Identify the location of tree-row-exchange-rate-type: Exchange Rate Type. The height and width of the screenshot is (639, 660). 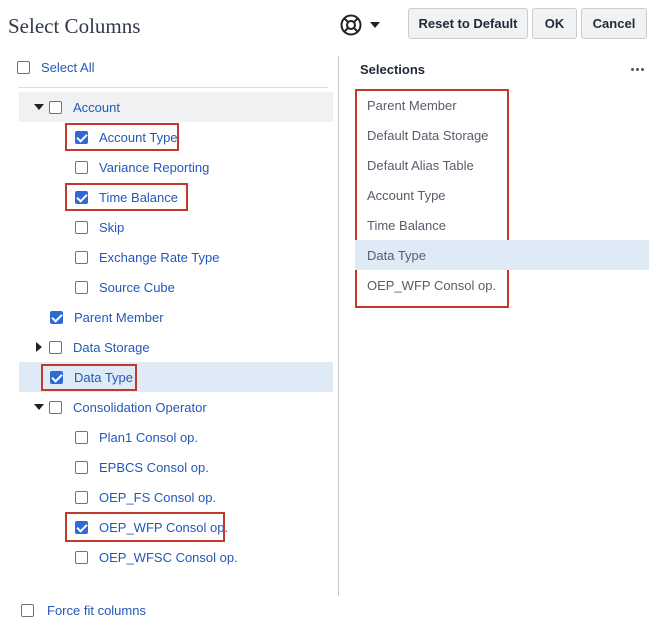
(176, 257).